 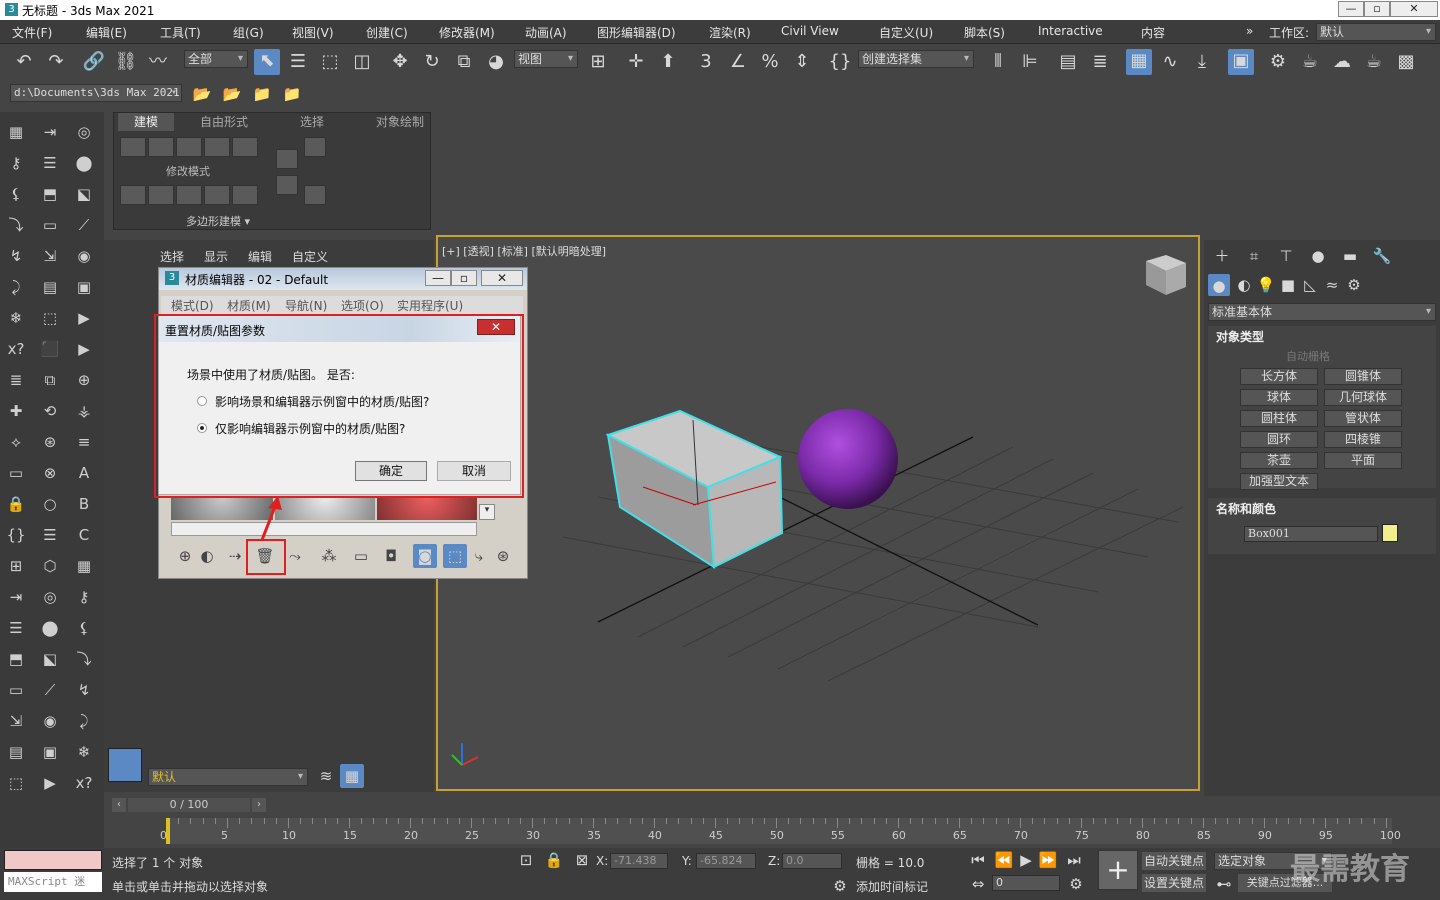 I want to click on prev-frame-icon: ⏪, so click(x=1004, y=860).